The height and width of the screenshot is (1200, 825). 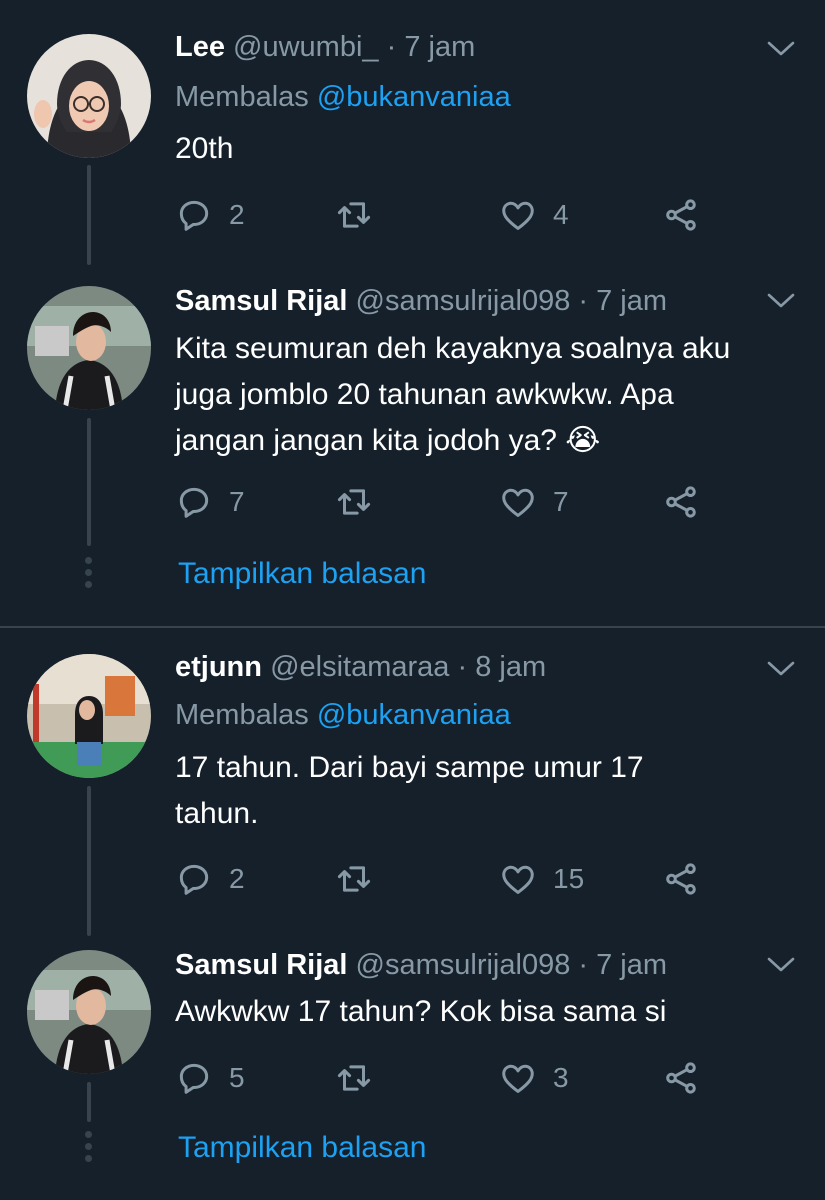 What do you see at coordinates (445, 502) in the screenshot?
I see `tweet-actions: 7 7` at bounding box center [445, 502].